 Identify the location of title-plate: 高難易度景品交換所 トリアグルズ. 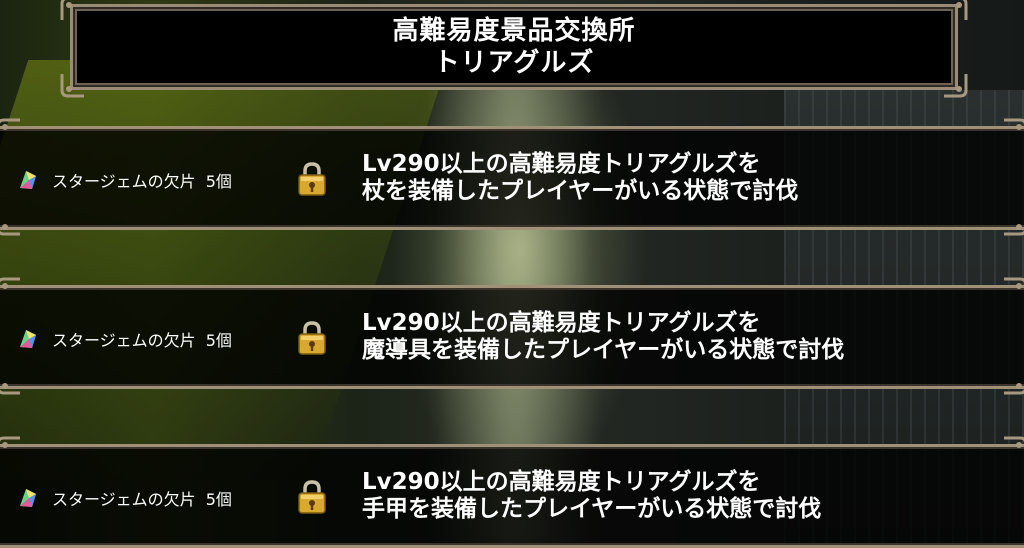
(514, 47).